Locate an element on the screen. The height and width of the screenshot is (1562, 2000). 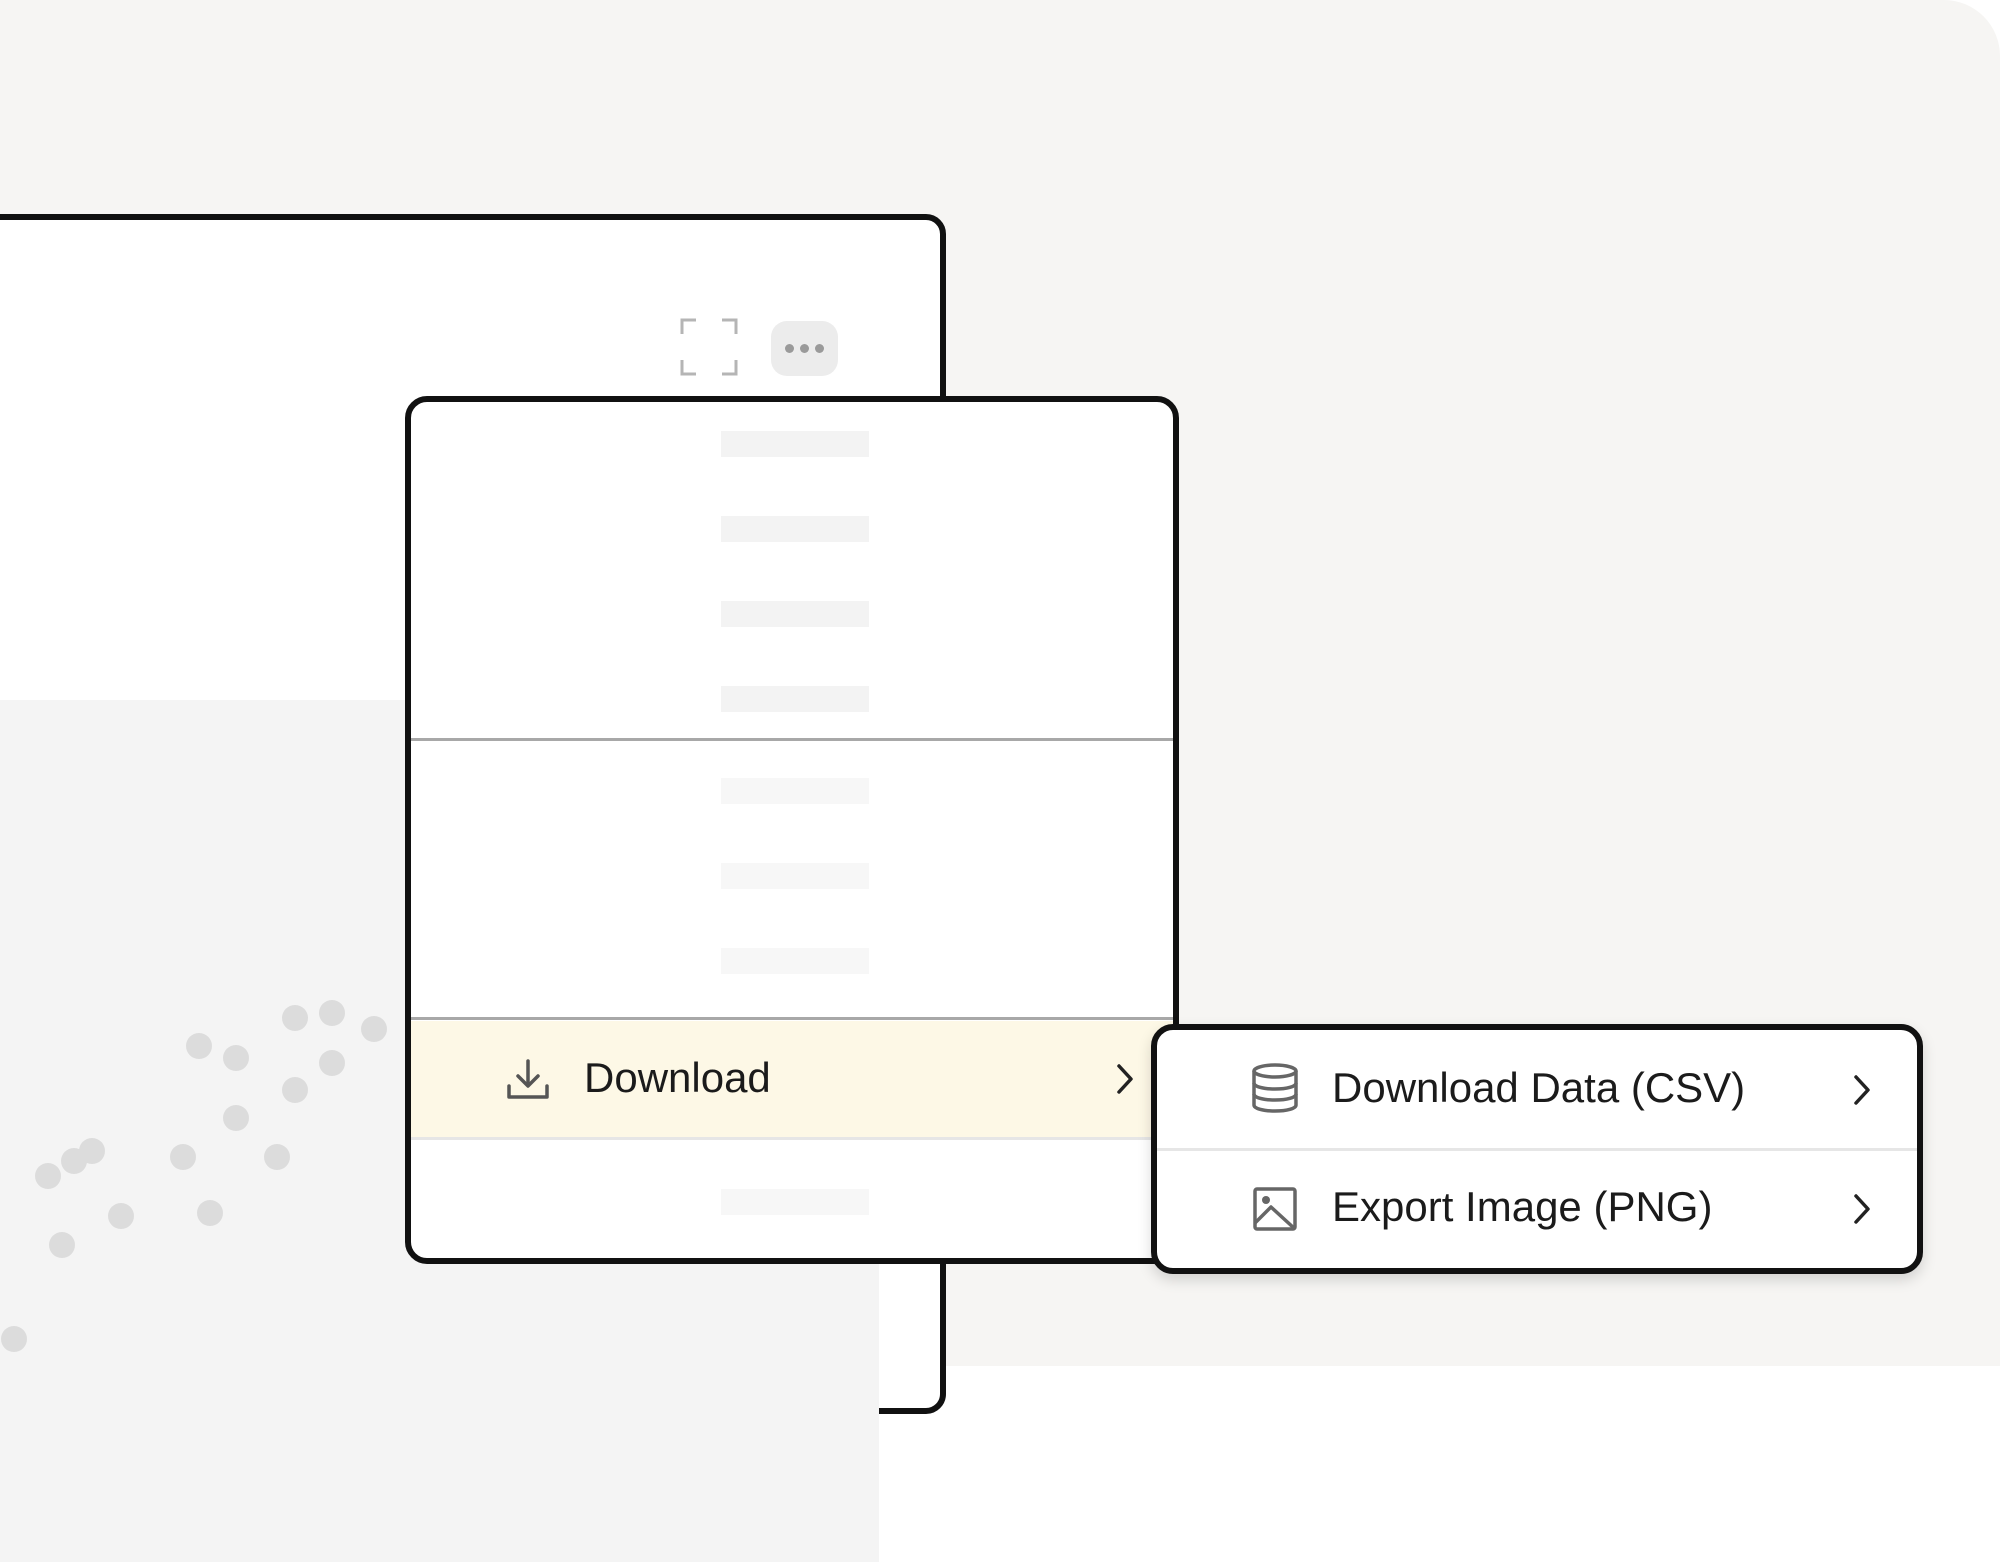
download-submenu: Download Data (CSV) Export Image (PNG) is located at coordinates (1537, 1149).